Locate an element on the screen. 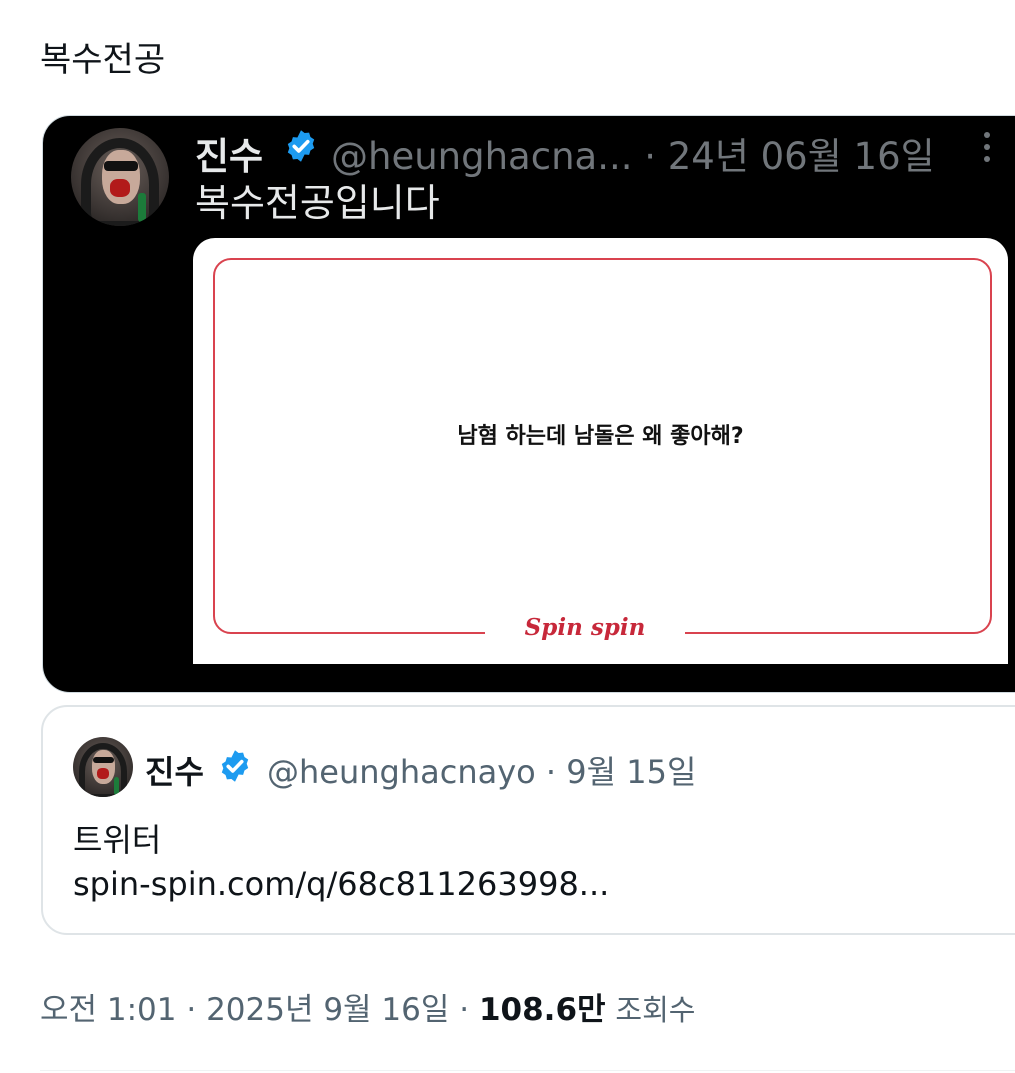 This screenshot has width=1015, height=1073. quote-author-handle-time: @heunghacnayo · 9월 15일 is located at coordinates (481, 770).